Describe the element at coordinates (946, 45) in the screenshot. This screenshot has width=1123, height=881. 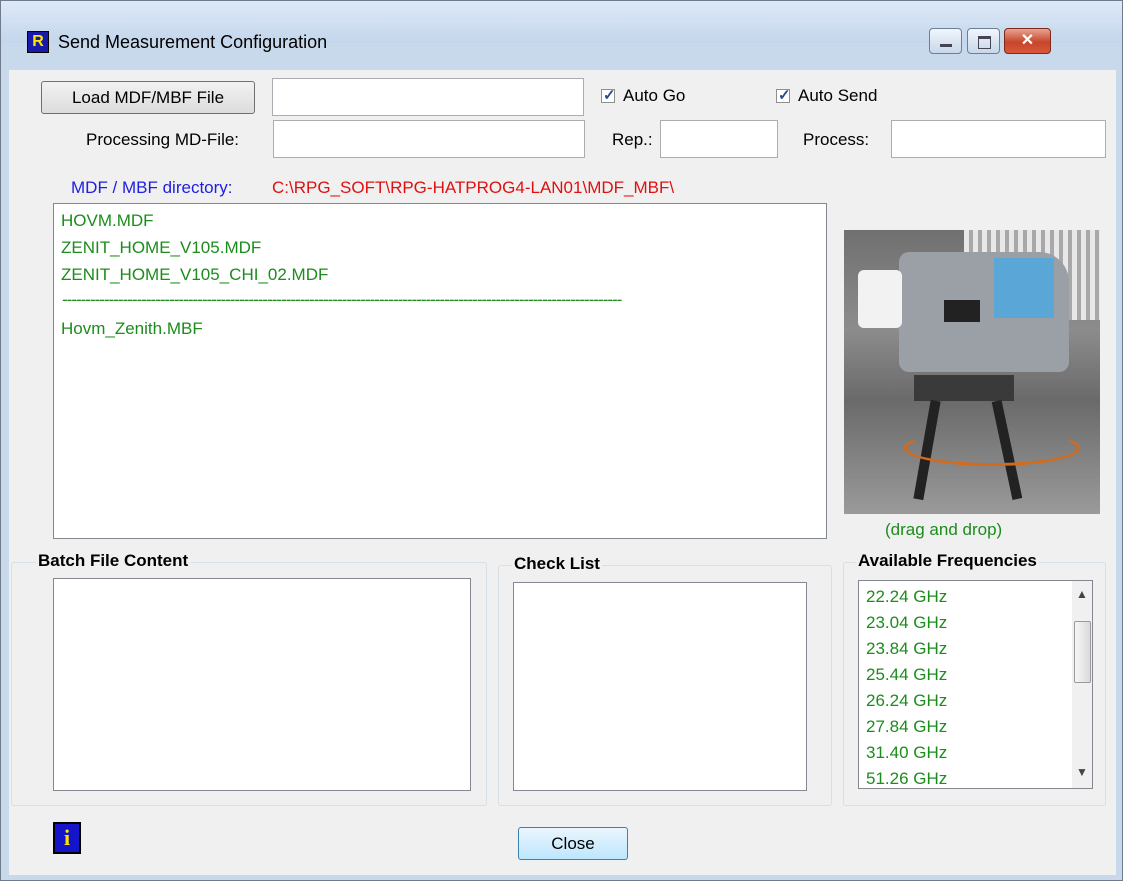
I see `minimize-icon` at that location.